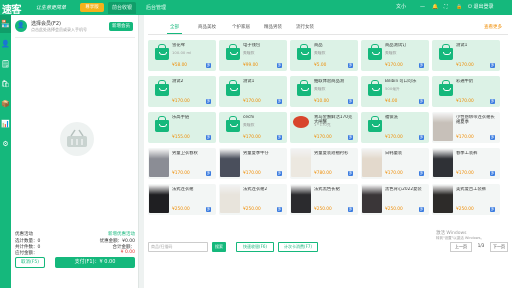 The height and width of the screenshot is (288, 512). What do you see at coordinates (493, 27) in the screenshot?
I see `more-categories-link: 查看更多` at bounding box center [493, 27].